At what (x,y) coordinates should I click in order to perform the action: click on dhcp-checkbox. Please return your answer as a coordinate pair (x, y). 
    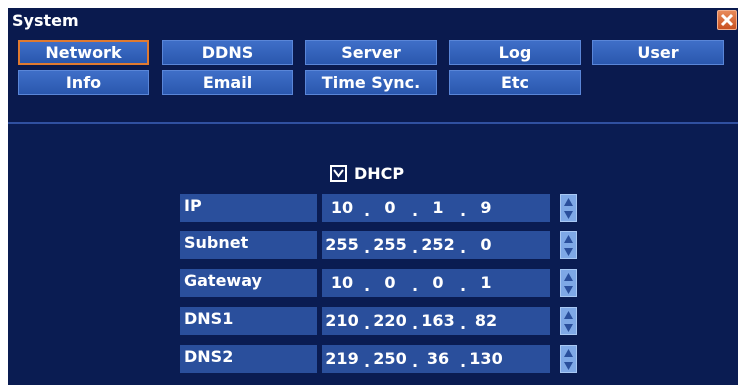
    Looking at the image, I should click on (338, 173).